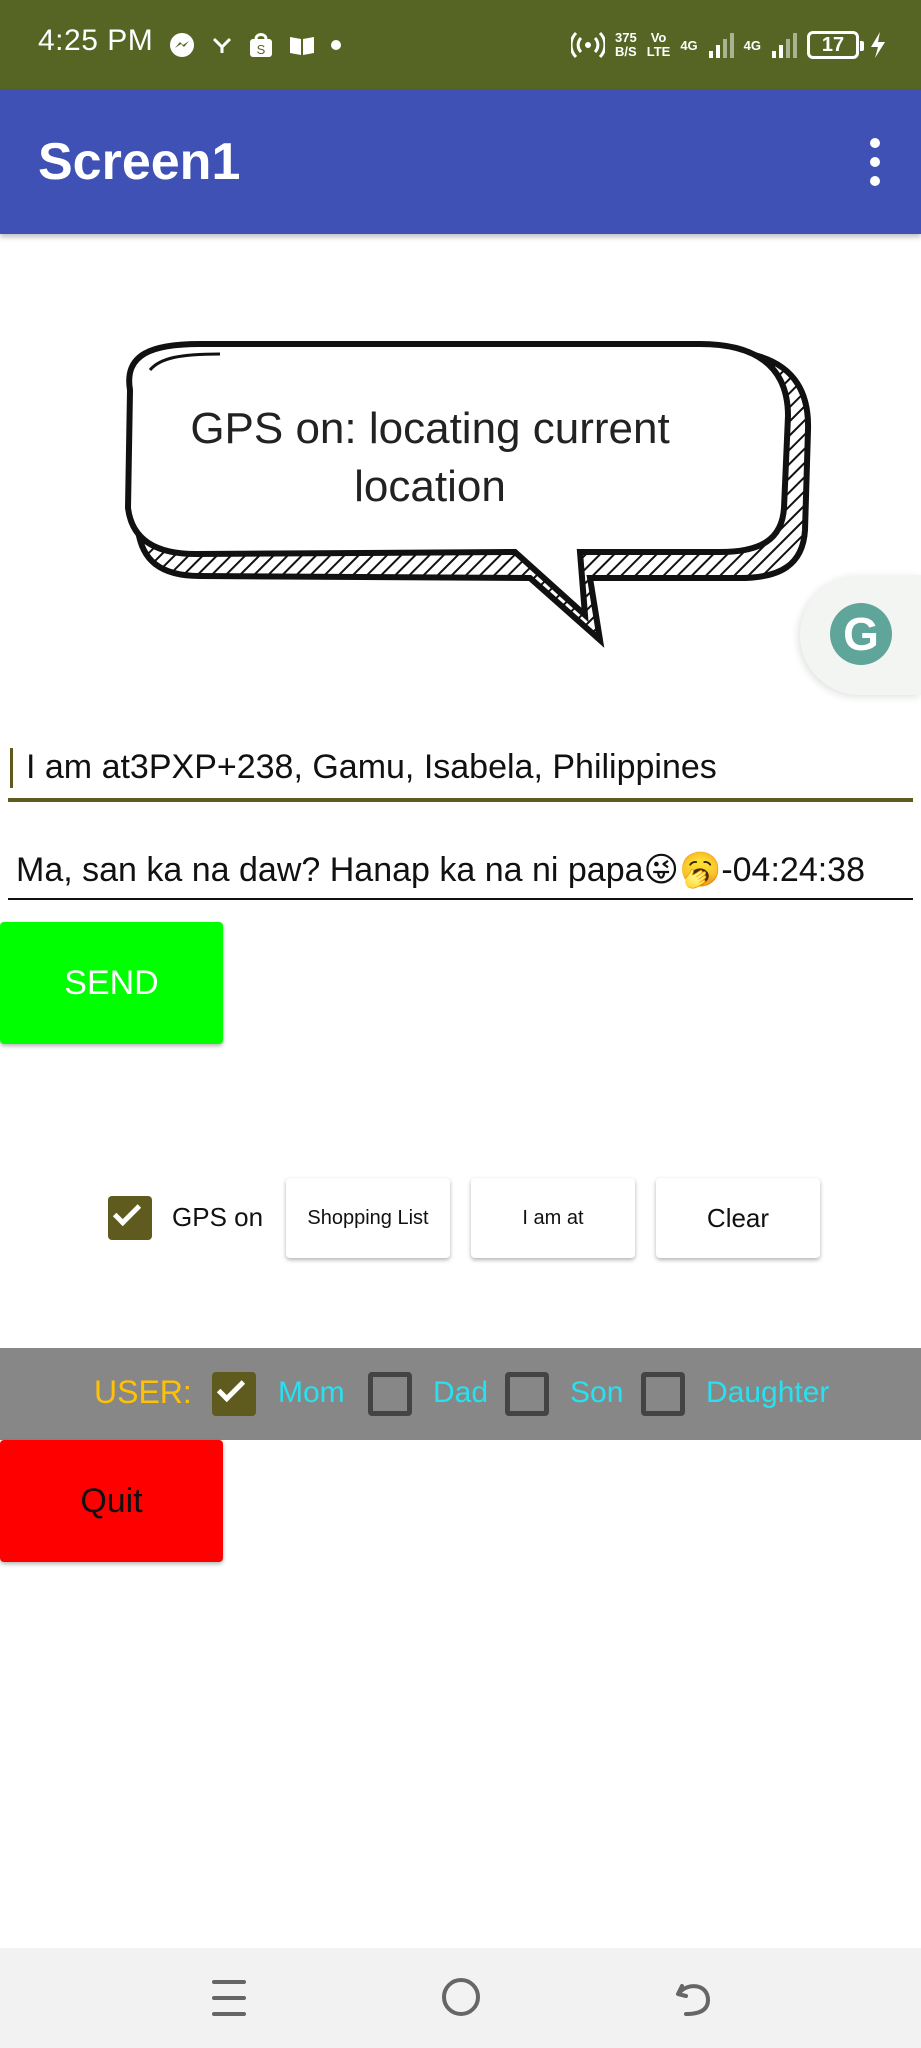 This screenshot has width=921, height=2048. What do you see at coordinates (139, 162) in the screenshot?
I see `app-title: Screen1` at bounding box center [139, 162].